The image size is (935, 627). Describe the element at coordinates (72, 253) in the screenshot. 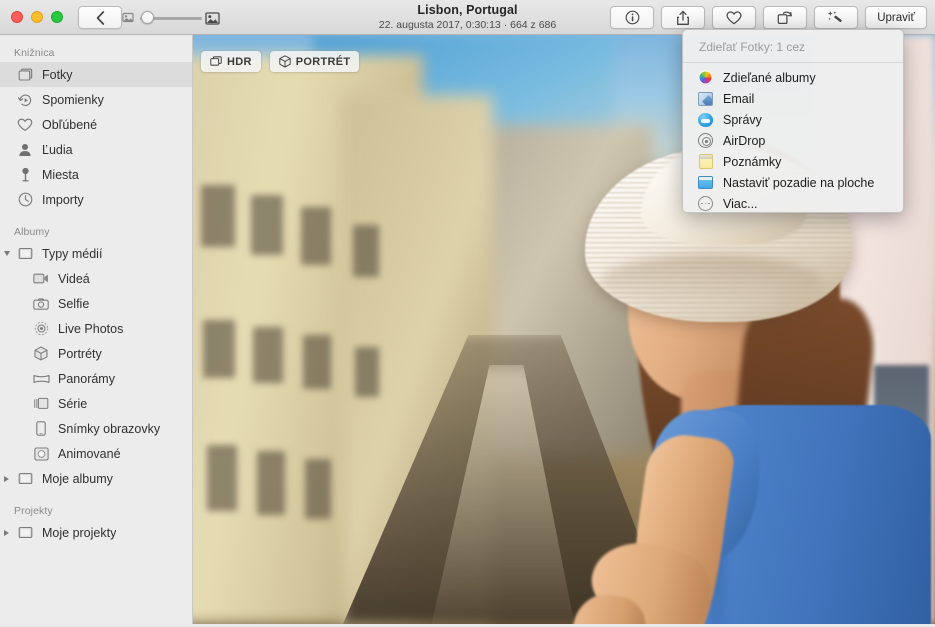

I see `sidebar-item-label: Typy médií` at that location.